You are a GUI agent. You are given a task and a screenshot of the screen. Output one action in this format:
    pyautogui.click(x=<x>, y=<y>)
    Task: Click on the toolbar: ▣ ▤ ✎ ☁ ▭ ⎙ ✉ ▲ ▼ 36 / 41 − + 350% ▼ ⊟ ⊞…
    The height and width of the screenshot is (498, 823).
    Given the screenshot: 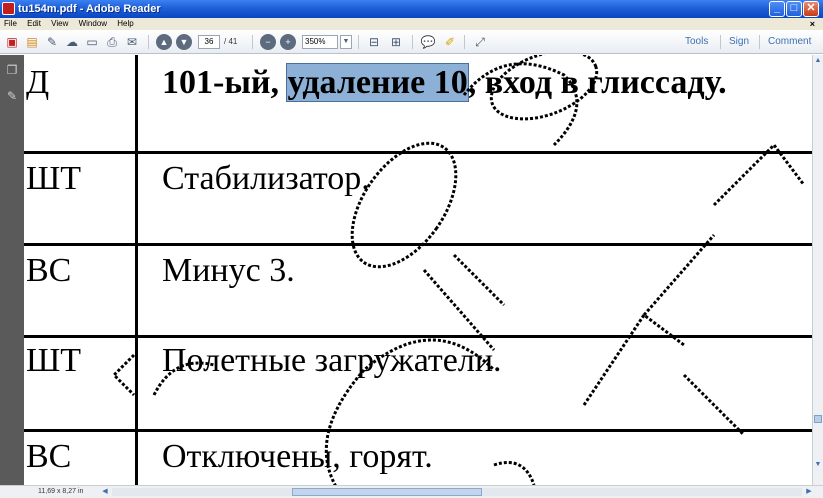 What is the action you would take?
    pyautogui.click(x=411, y=42)
    